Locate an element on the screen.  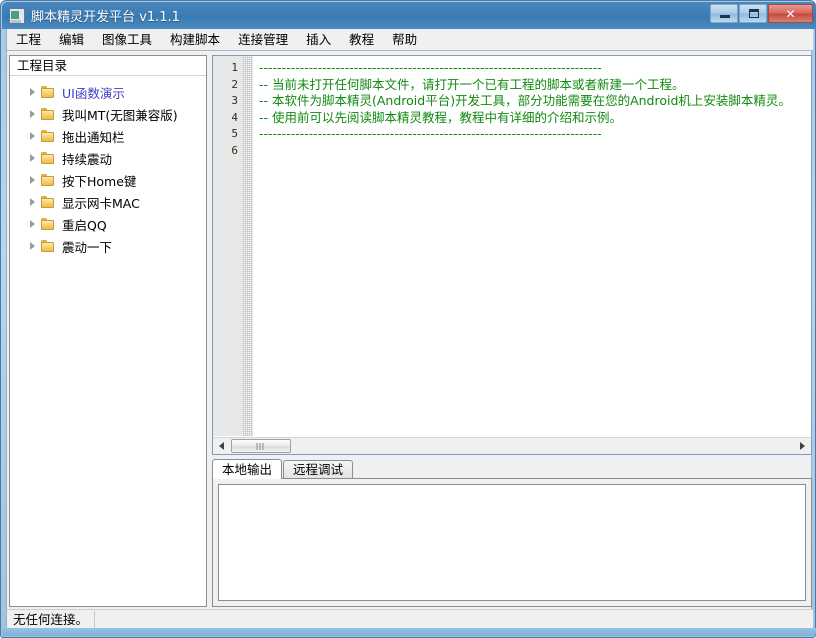
editor-horizontal-scrollbar is located at coordinates (512, 445).